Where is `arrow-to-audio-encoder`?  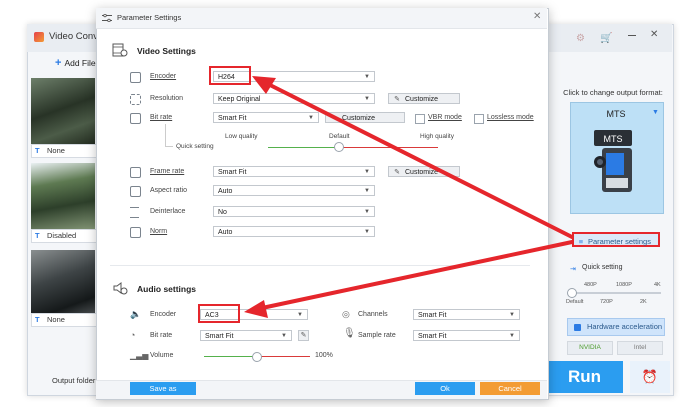
arrow-to-audio-encoder is located at coordinates (417, 275).